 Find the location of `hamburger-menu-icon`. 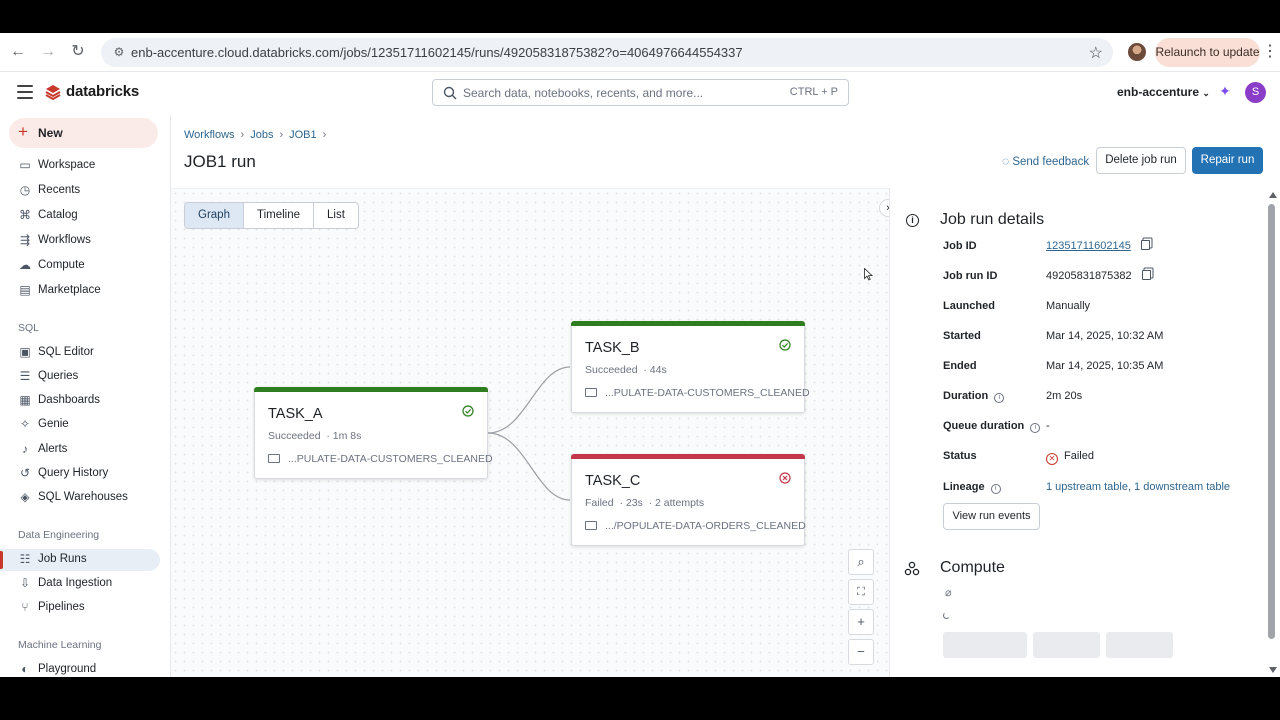

hamburger-menu-icon is located at coordinates (25, 92).